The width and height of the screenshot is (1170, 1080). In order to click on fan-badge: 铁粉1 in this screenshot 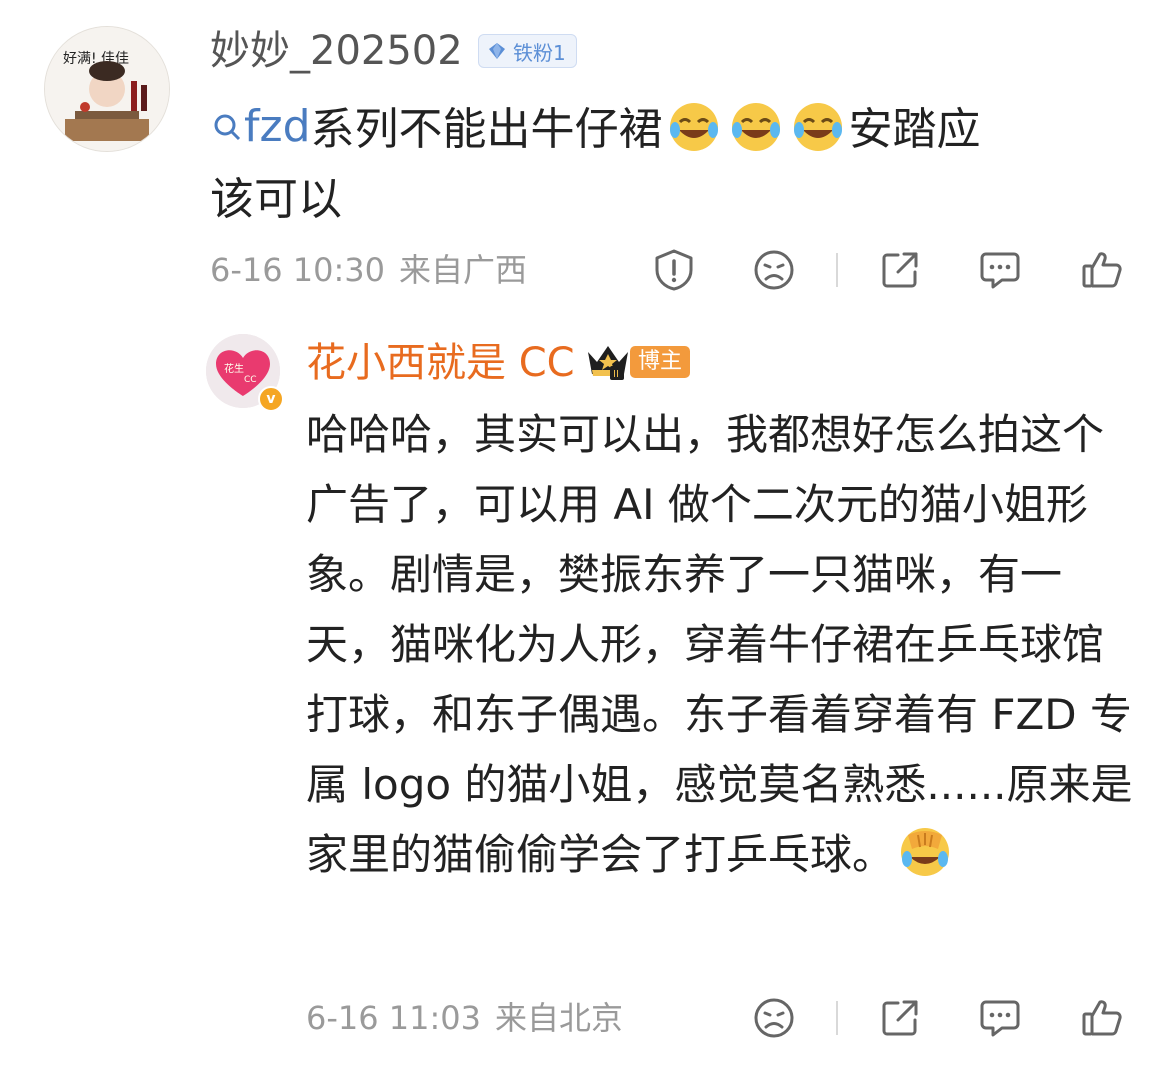, I will do `click(527, 51)`.